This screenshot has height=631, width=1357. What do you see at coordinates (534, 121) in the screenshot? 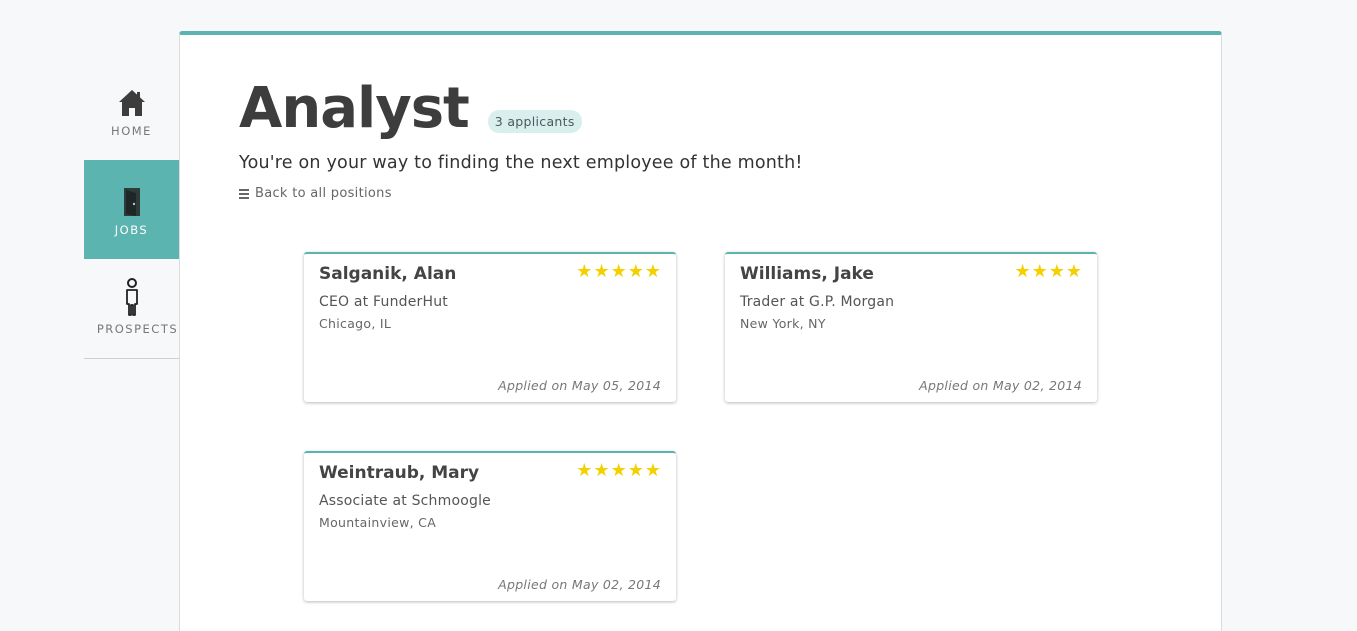
I see `applicant-count-badge: 3 applicants` at bounding box center [534, 121].